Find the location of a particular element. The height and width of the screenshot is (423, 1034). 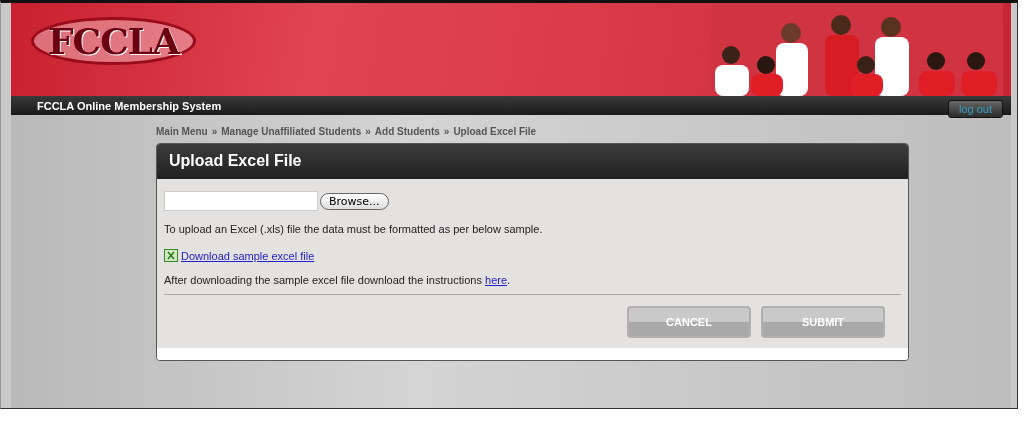

breadcrumb-link: Main Menu is located at coordinates (182, 131).